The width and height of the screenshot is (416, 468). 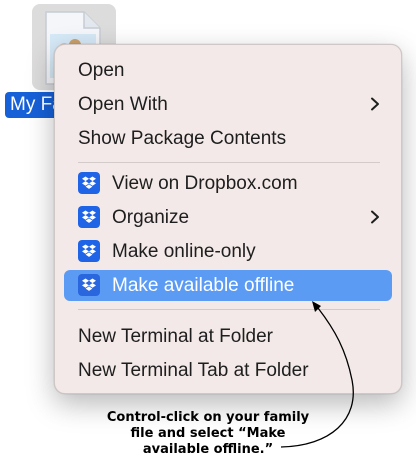 I want to click on caption-line-2: file and select “Make, so click(x=208, y=433).